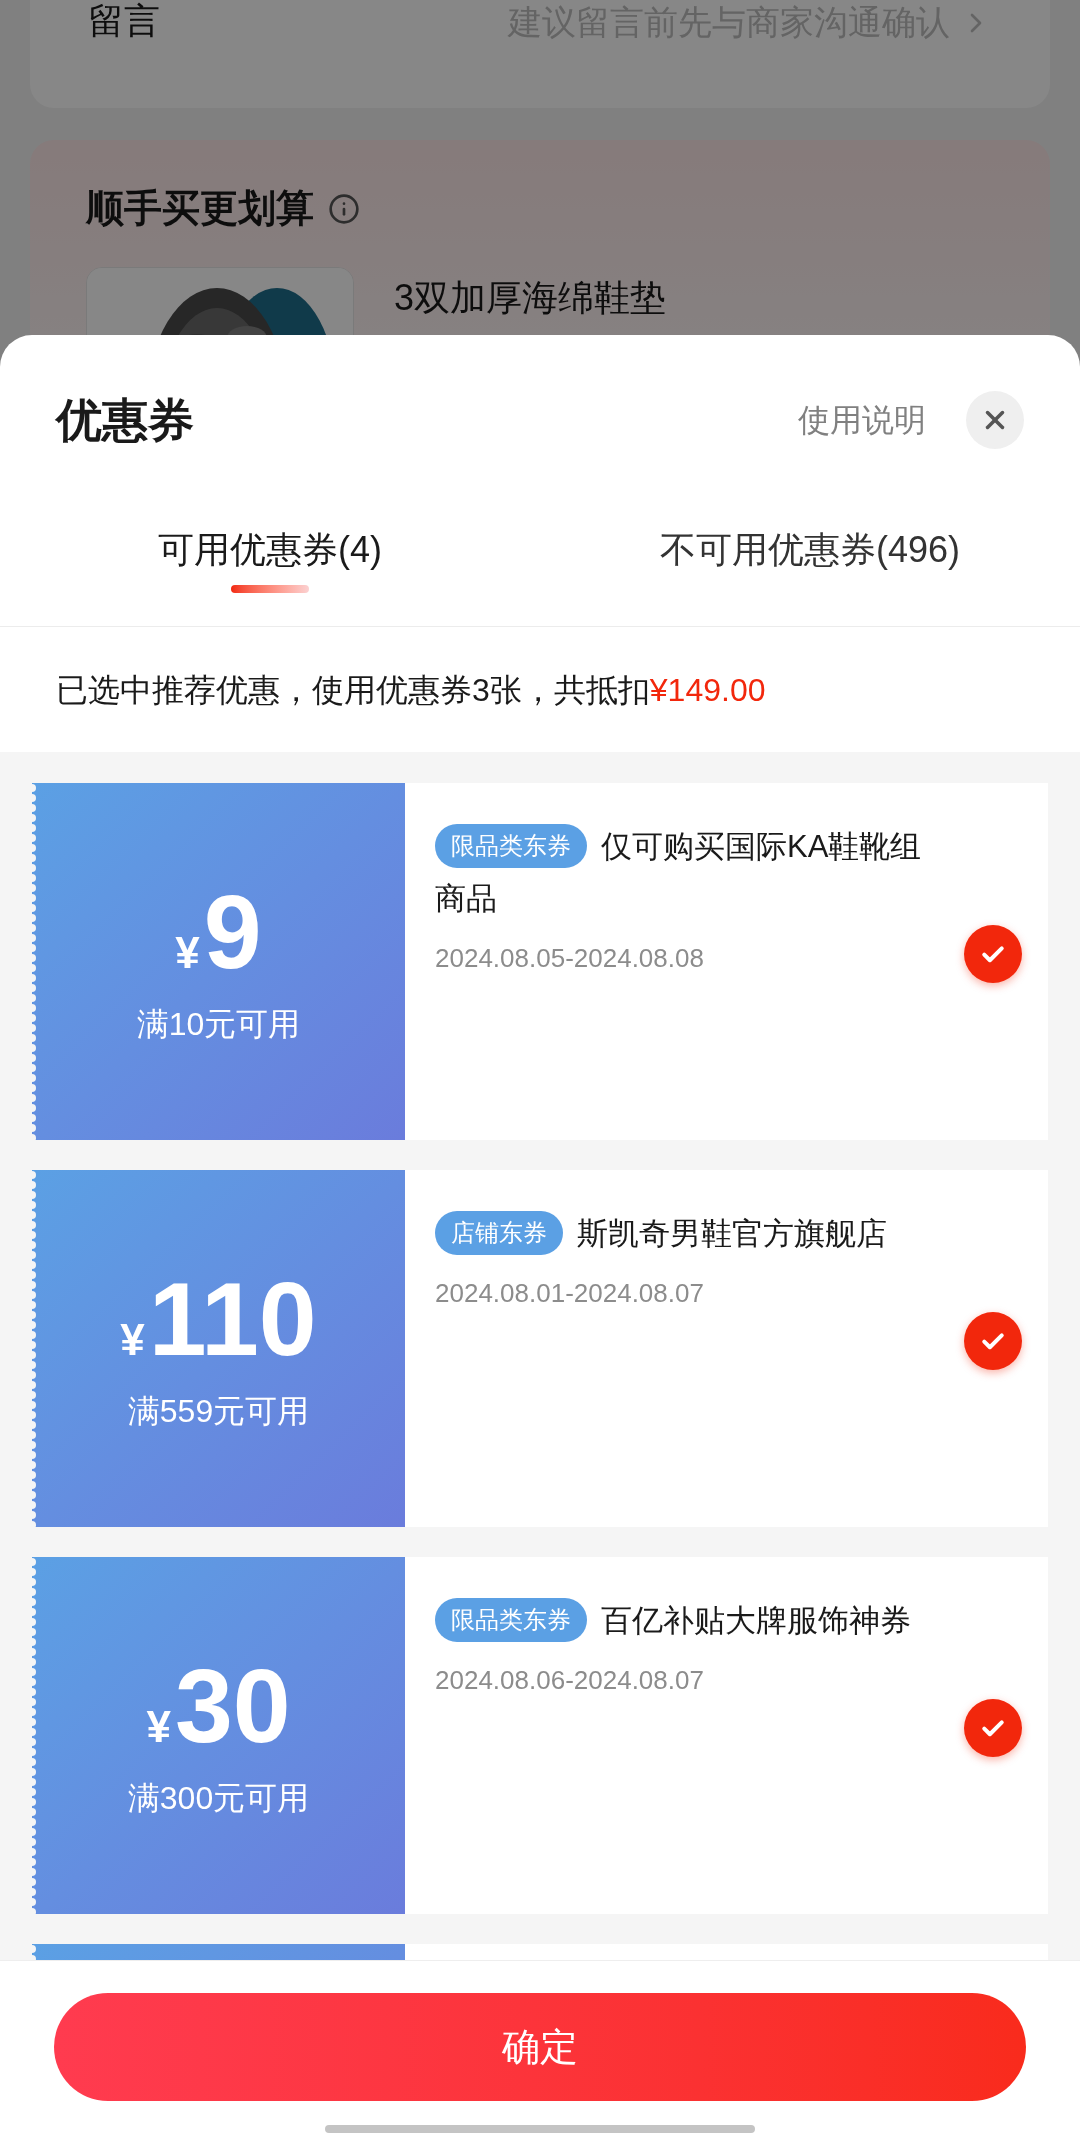  Describe the element at coordinates (540, 2047) in the screenshot. I see `confirm-button: 确定` at that location.